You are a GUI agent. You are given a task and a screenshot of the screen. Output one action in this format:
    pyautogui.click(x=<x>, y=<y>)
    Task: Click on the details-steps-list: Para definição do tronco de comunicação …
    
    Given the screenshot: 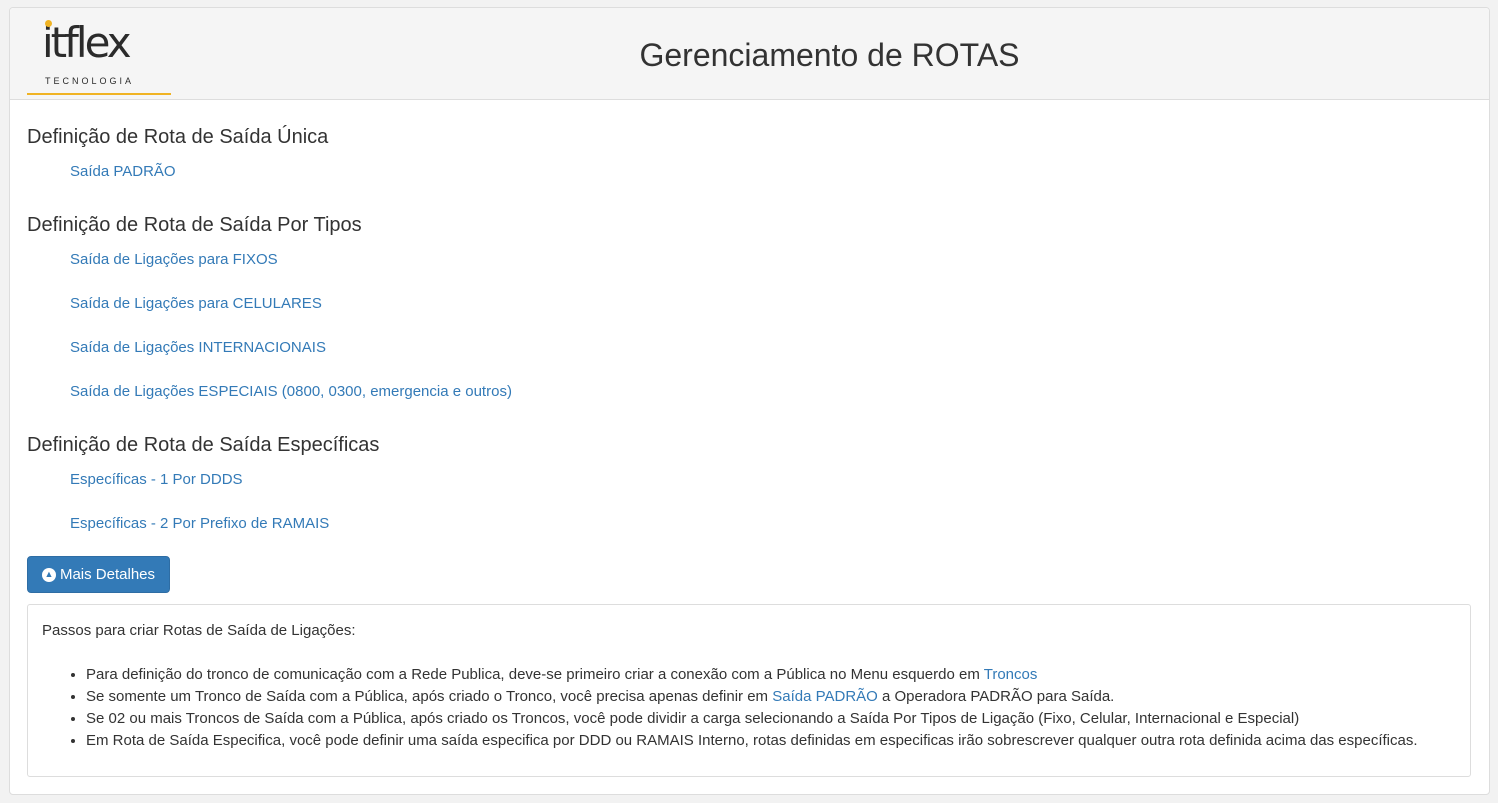 What is the action you would take?
    pyautogui.click(x=730, y=708)
    